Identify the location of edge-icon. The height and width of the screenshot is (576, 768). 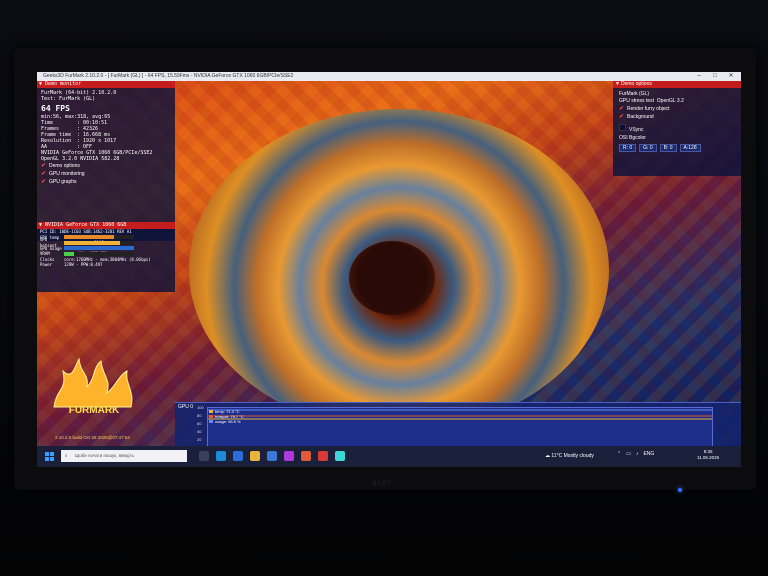
(221, 456).